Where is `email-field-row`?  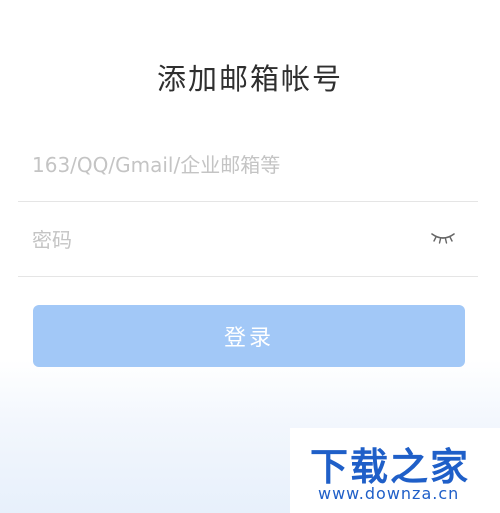
email-field-row is located at coordinates (248, 165).